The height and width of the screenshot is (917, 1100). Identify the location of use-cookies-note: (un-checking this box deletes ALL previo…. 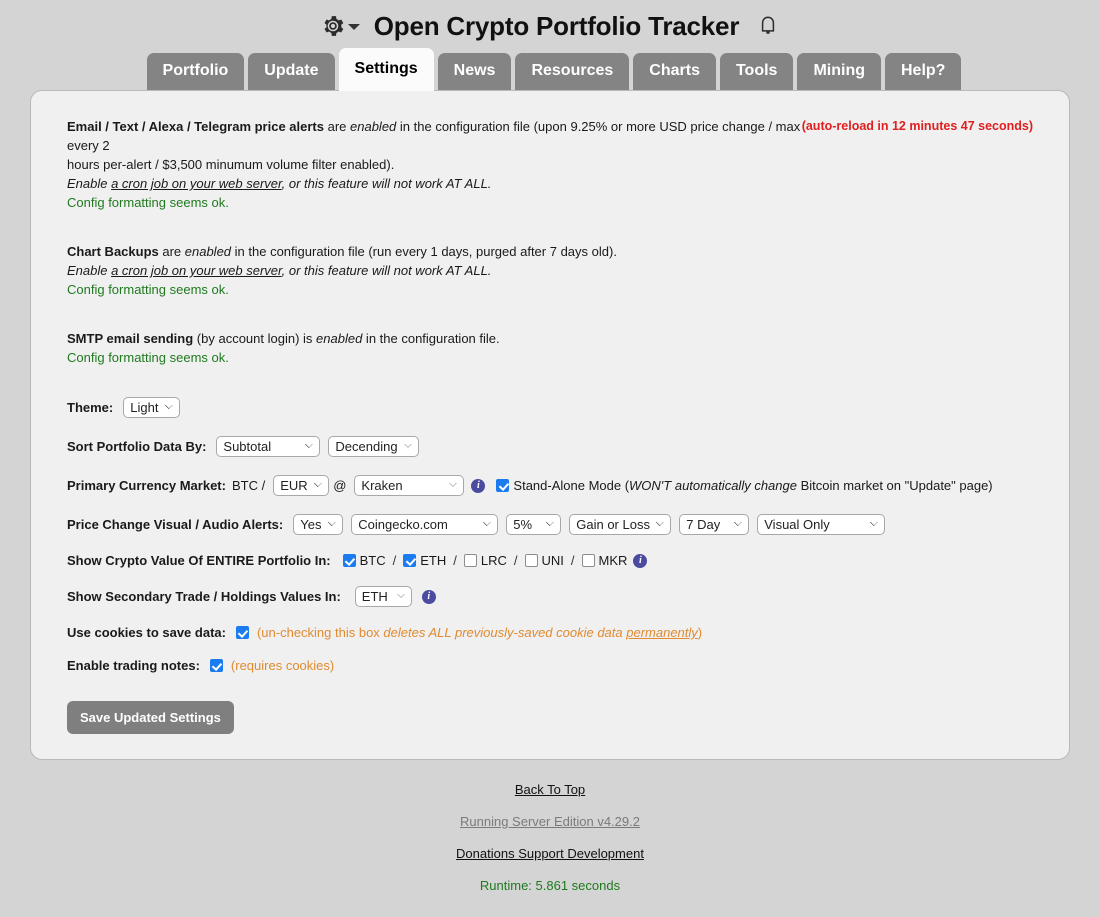
(479, 632).